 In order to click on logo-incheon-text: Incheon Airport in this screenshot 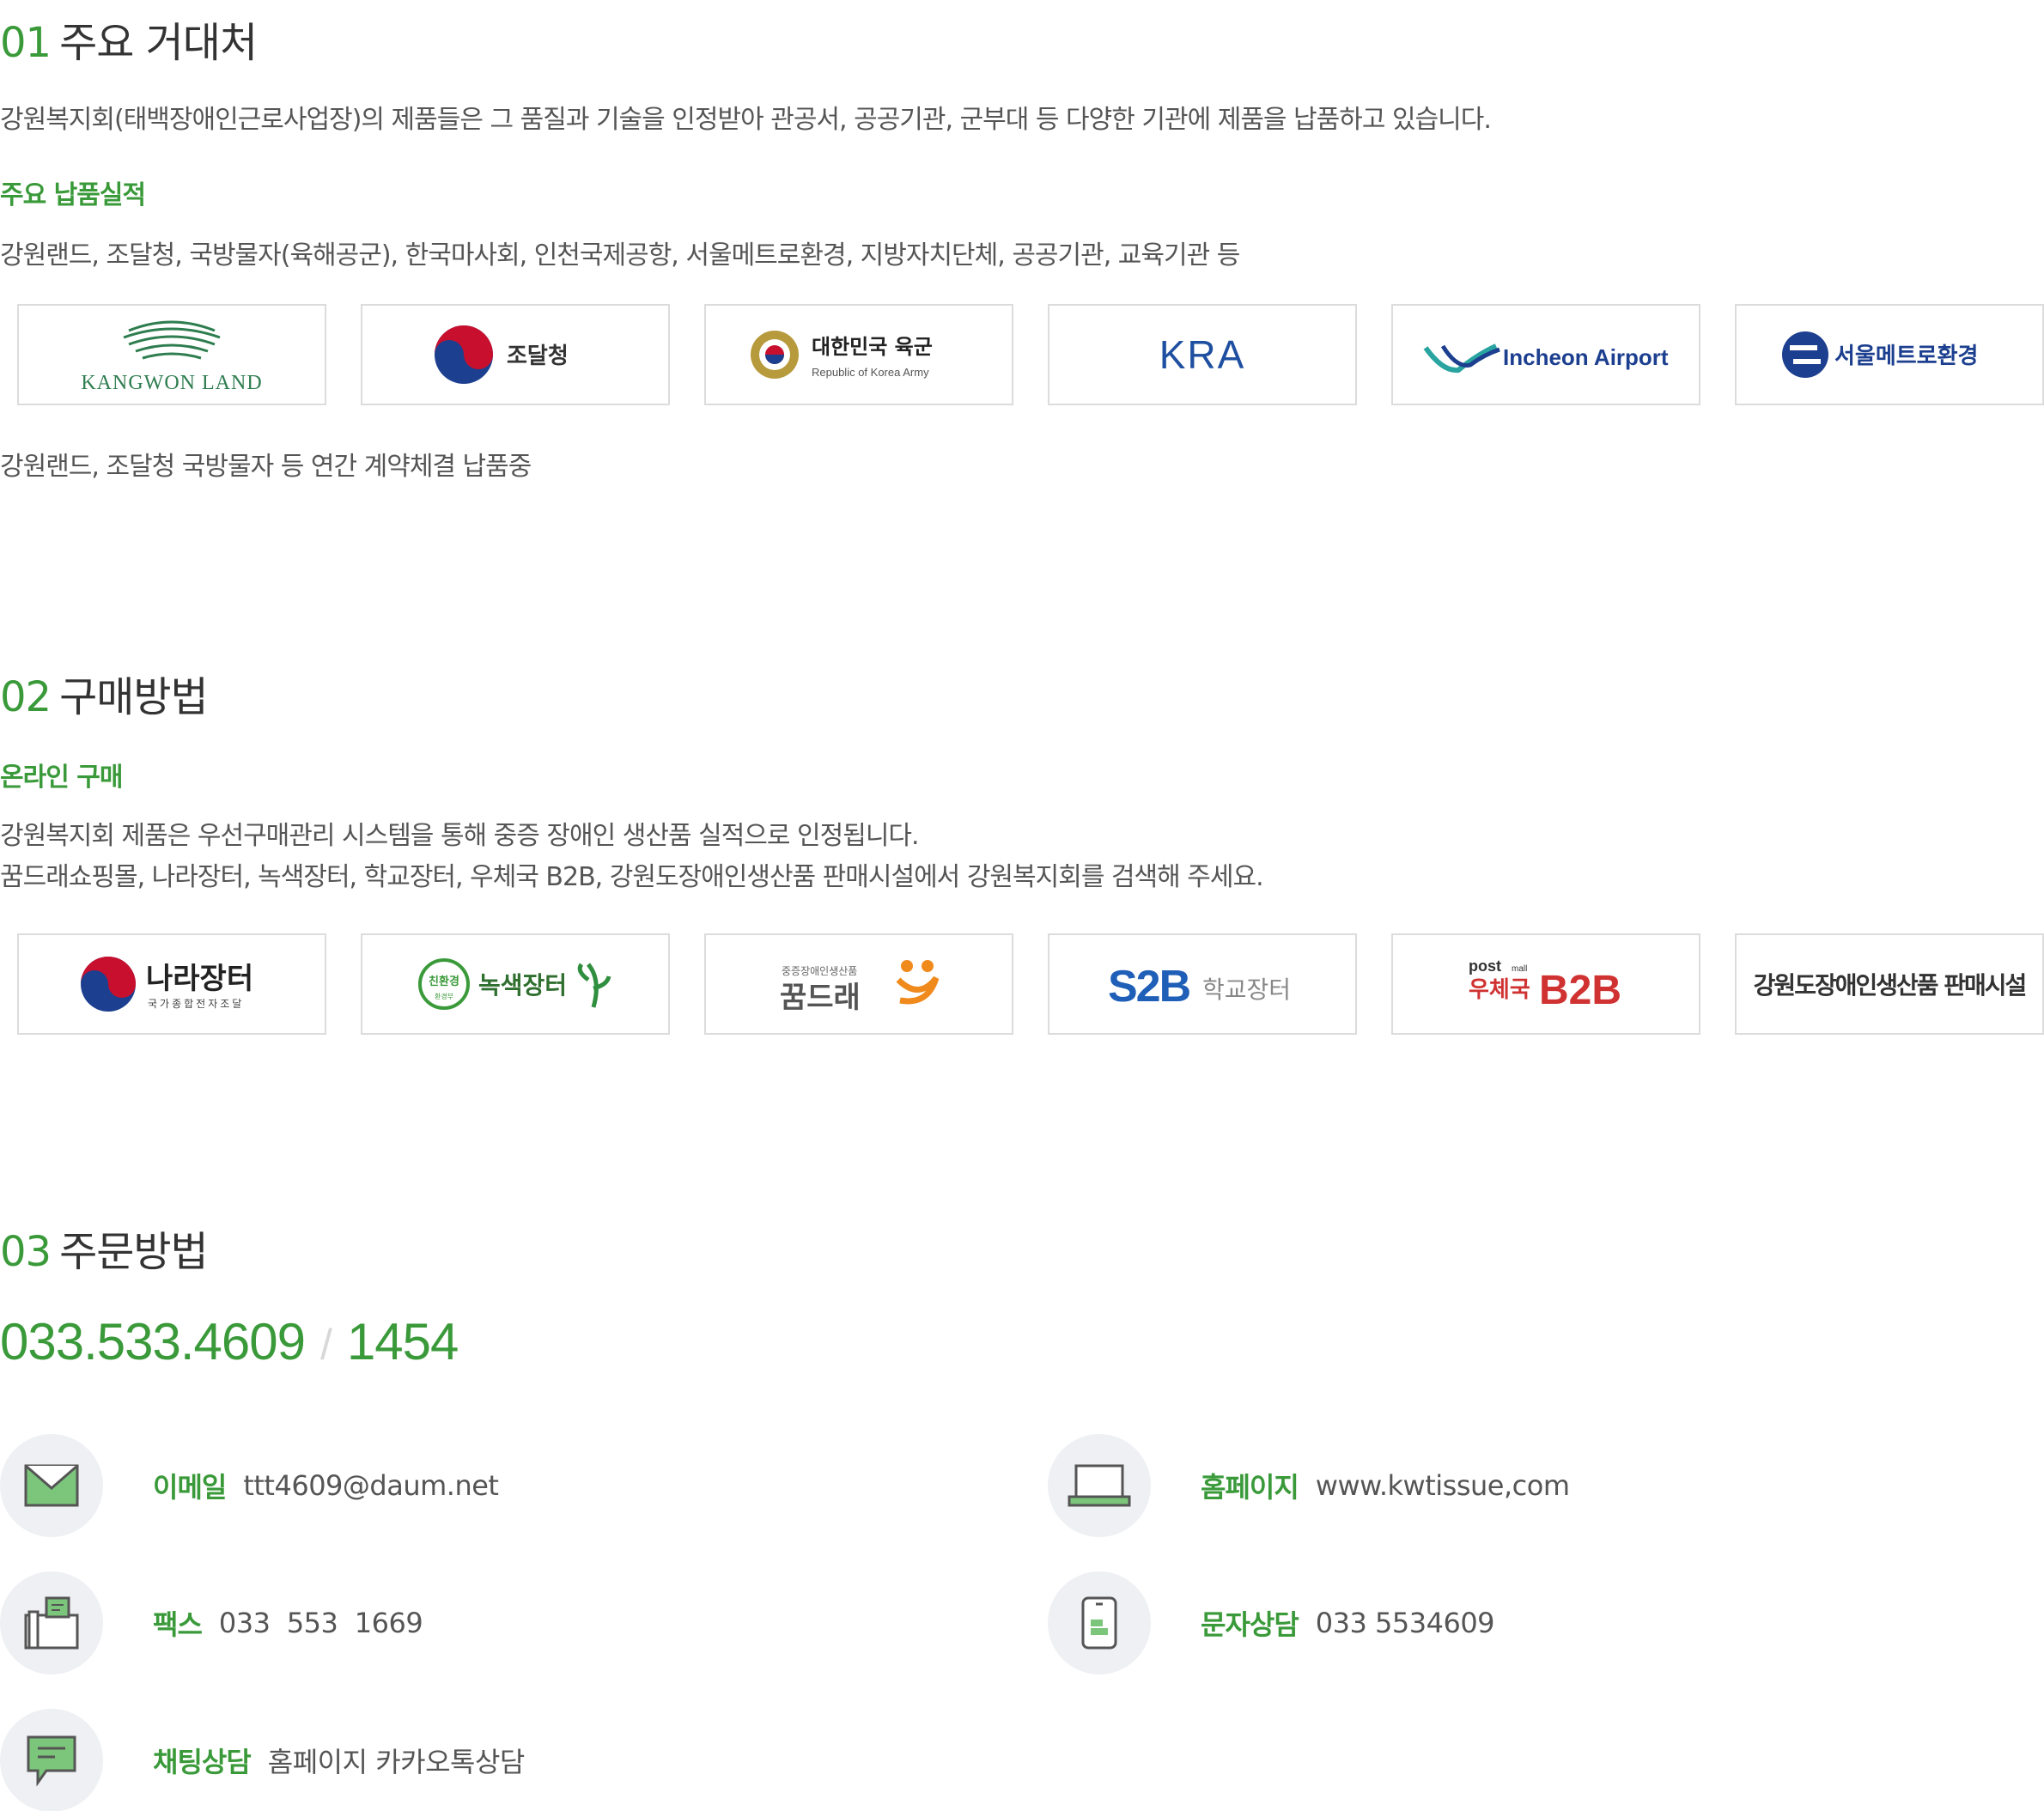, I will do `click(1586, 357)`.